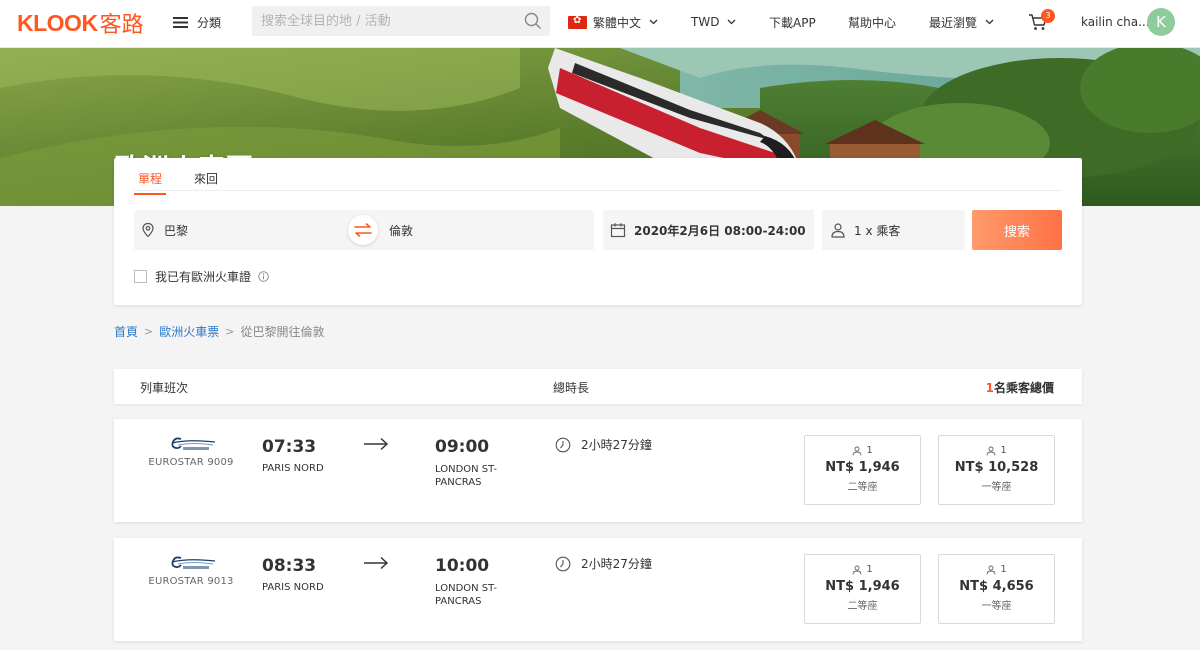 The height and width of the screenshot is (650, 1200). I want to click on destination-value: 倫敦, so click(401, 230).